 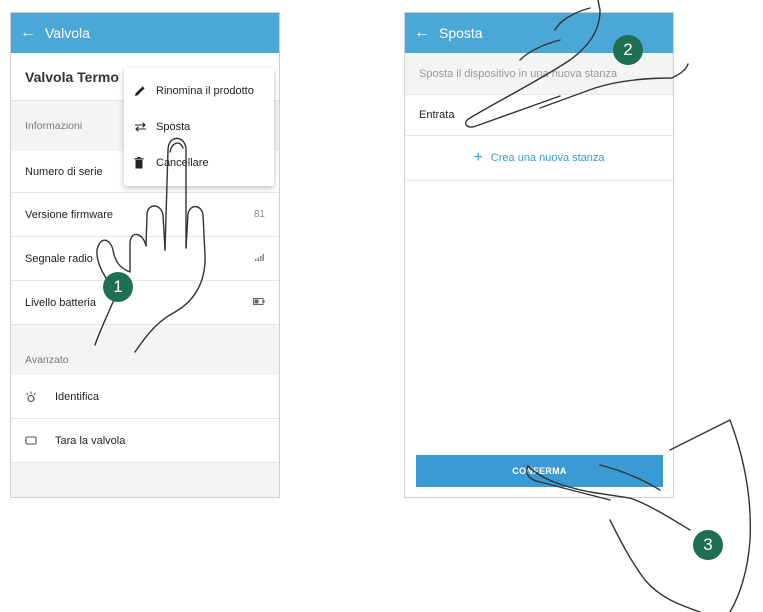 I want to click on step-badge-2: 2, so click(x=628, y=50).